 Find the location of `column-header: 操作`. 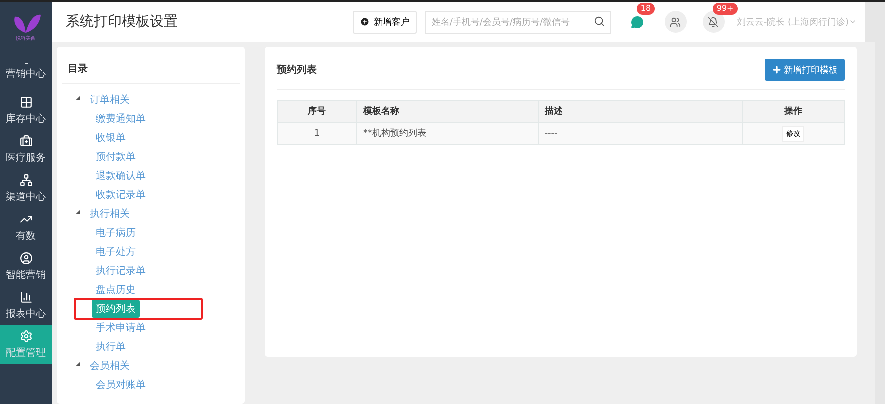

column-header: 操作 is located at coordinates (793, 111).